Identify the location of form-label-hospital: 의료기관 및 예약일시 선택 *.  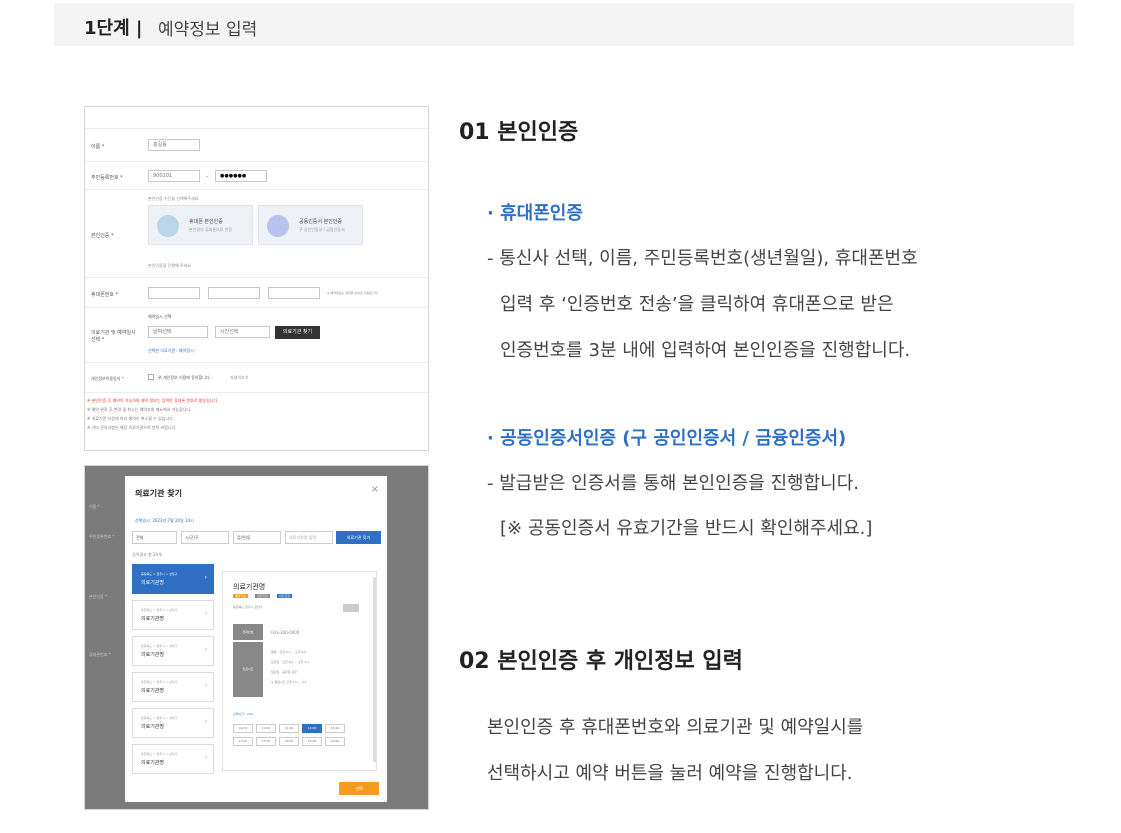
(113, 336).